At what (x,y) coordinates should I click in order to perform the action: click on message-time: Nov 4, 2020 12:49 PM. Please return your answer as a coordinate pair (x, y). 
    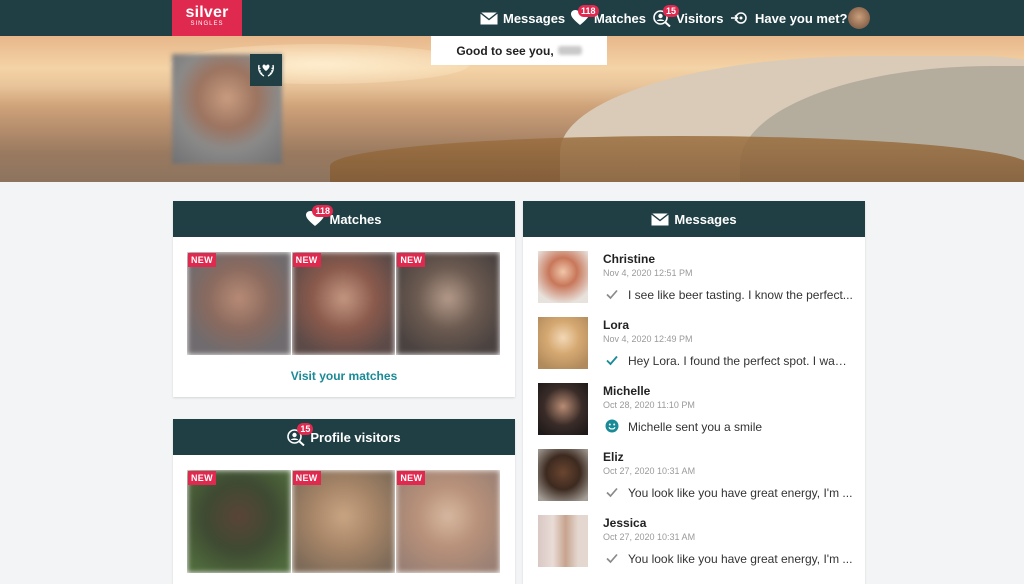
    Looking at the image, I should click on (648, 339).